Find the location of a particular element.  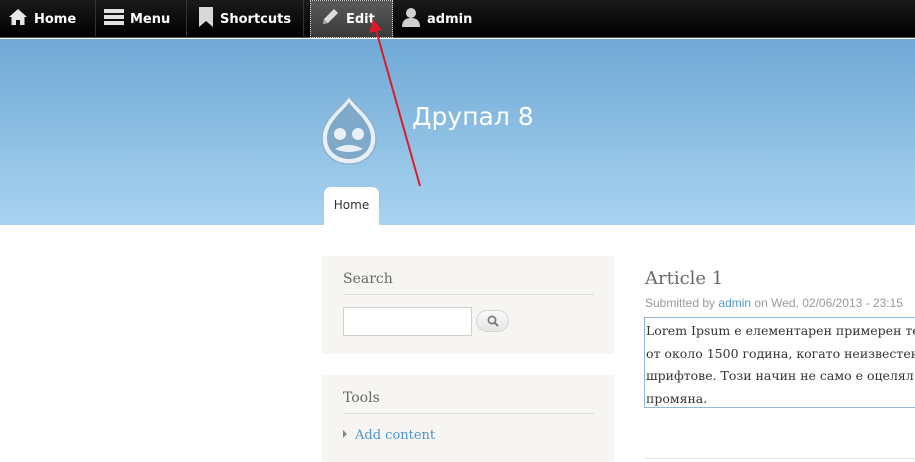

search-block-title: Search is located at coordinates (468, 283).